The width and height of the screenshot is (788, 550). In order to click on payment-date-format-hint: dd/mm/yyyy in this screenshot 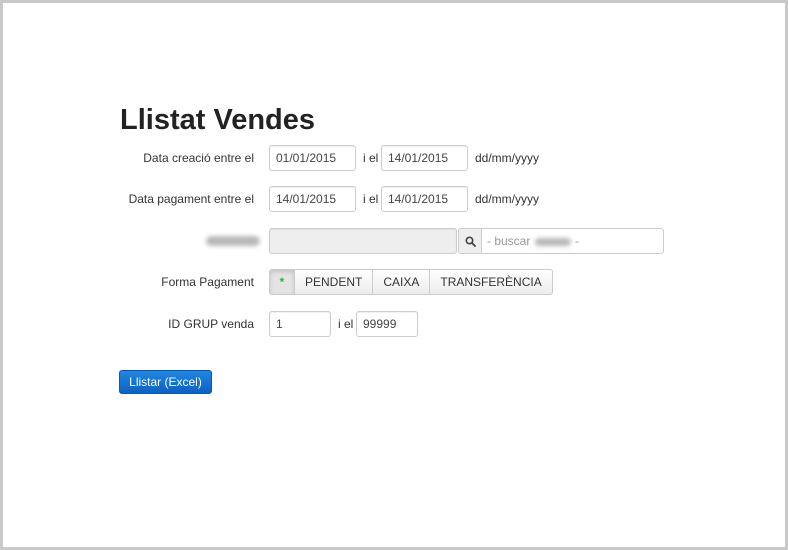, I will do `click(507, 199)`.